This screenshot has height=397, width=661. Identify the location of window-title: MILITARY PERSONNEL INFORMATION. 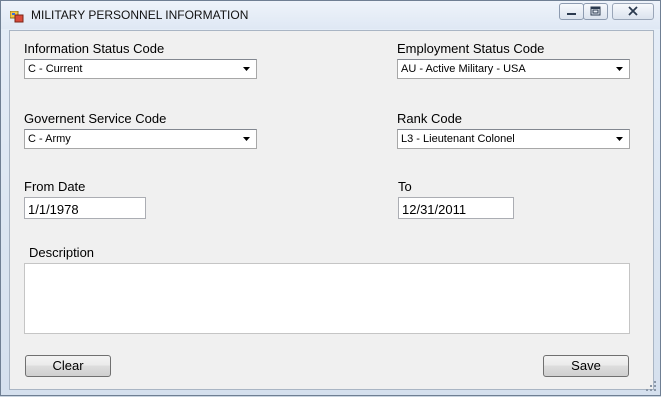
(140, 15).